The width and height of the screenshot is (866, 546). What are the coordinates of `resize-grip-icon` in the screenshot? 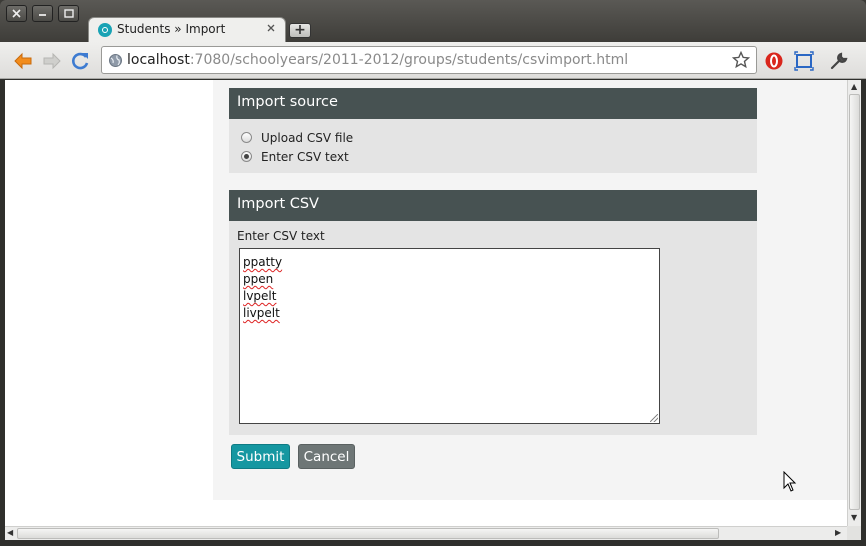 It's located at (654, 418).